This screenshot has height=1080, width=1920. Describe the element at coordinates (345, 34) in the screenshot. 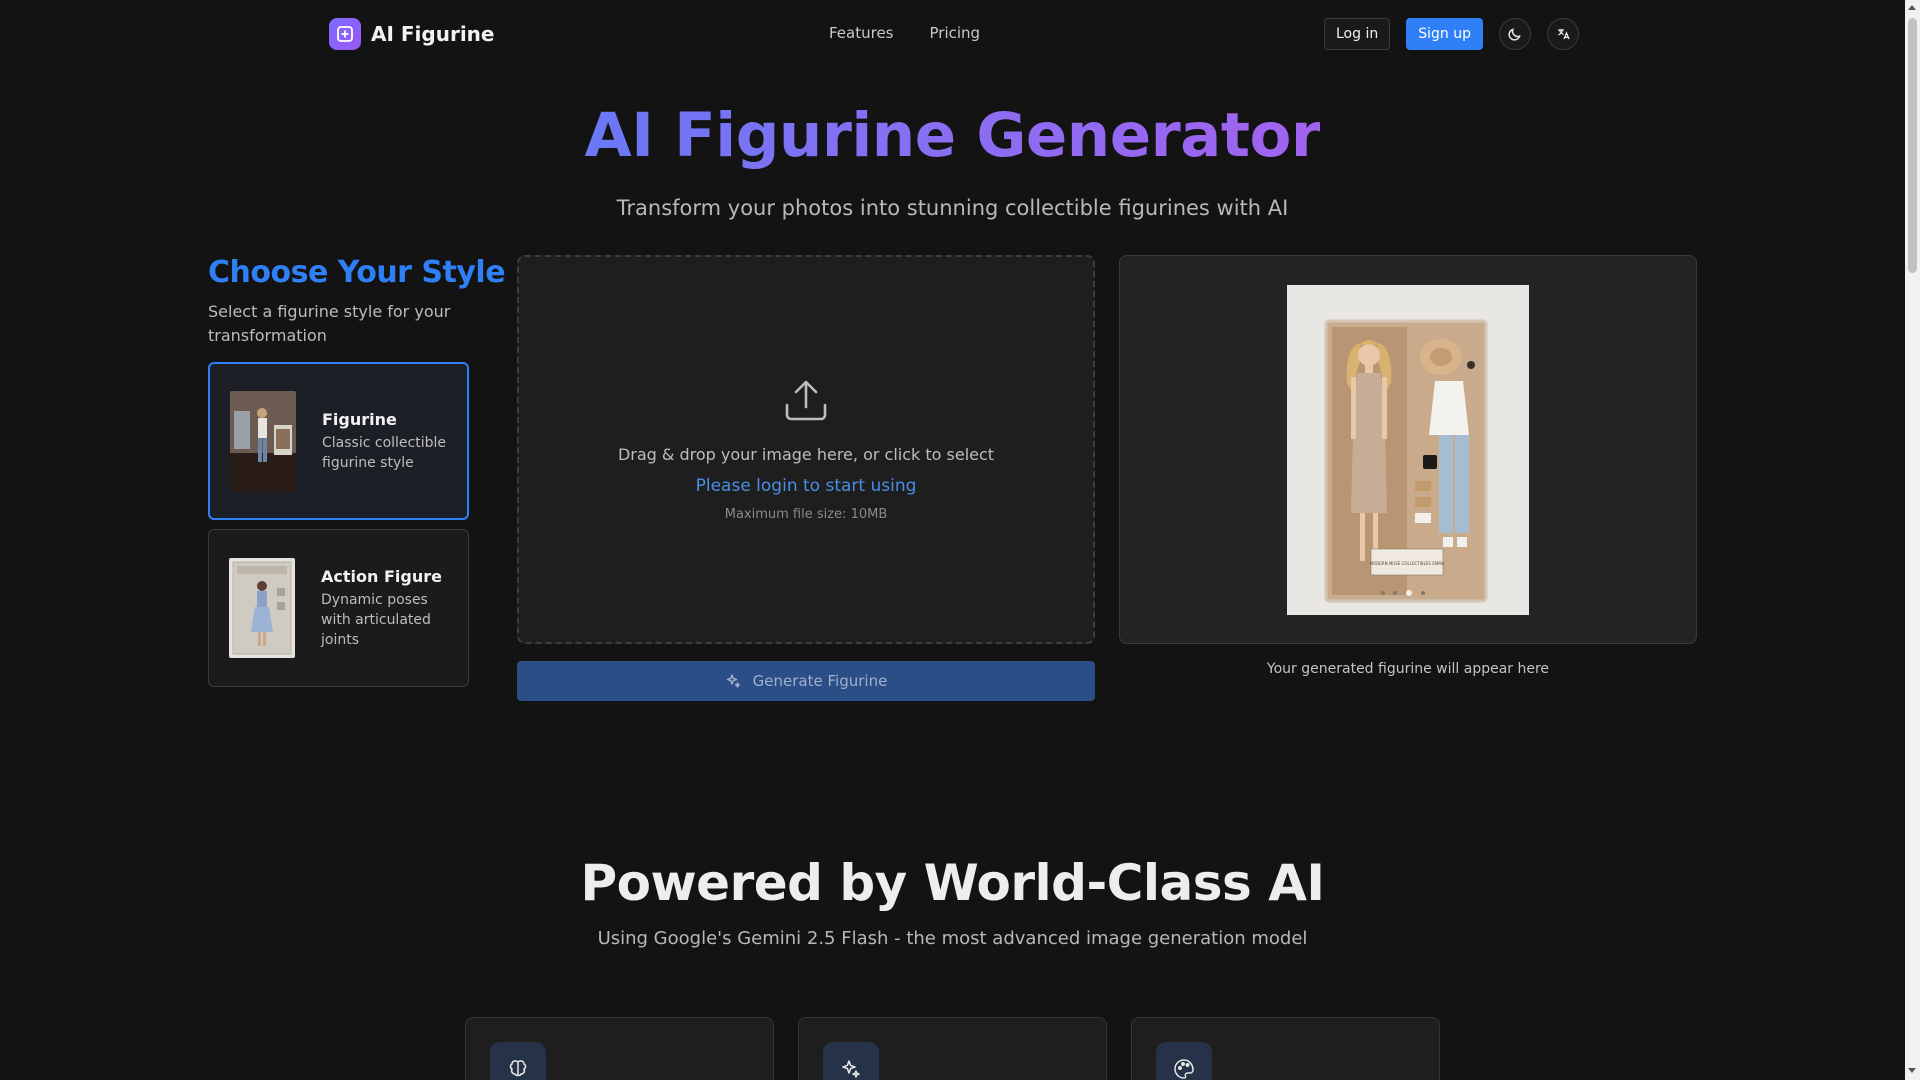

I see `brand-logo-icon` at that location.